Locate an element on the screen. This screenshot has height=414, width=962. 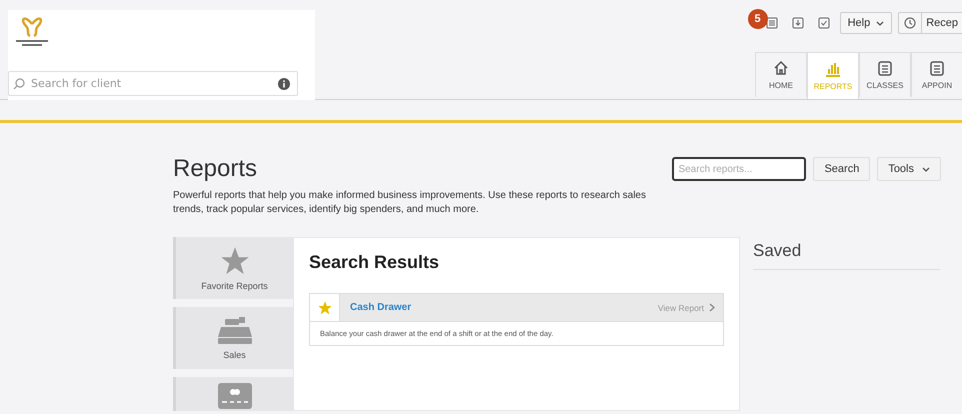
credit-card-icon is located at coordinates (235, 396).